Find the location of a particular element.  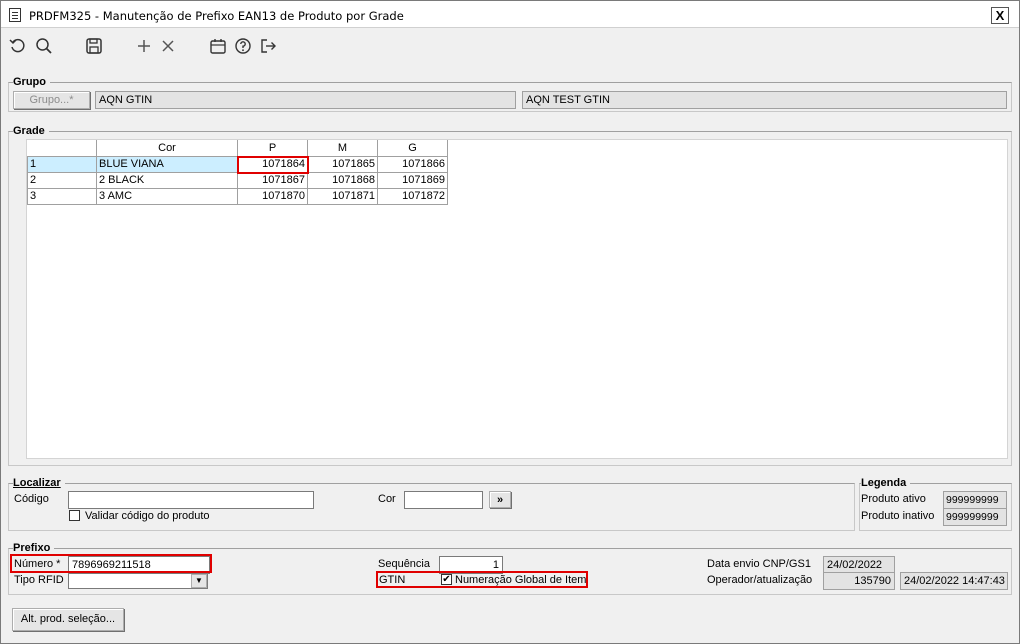

table-row: 3 3 AMC 1071870 1071871 1071872 is located at coordinates (237, 196).